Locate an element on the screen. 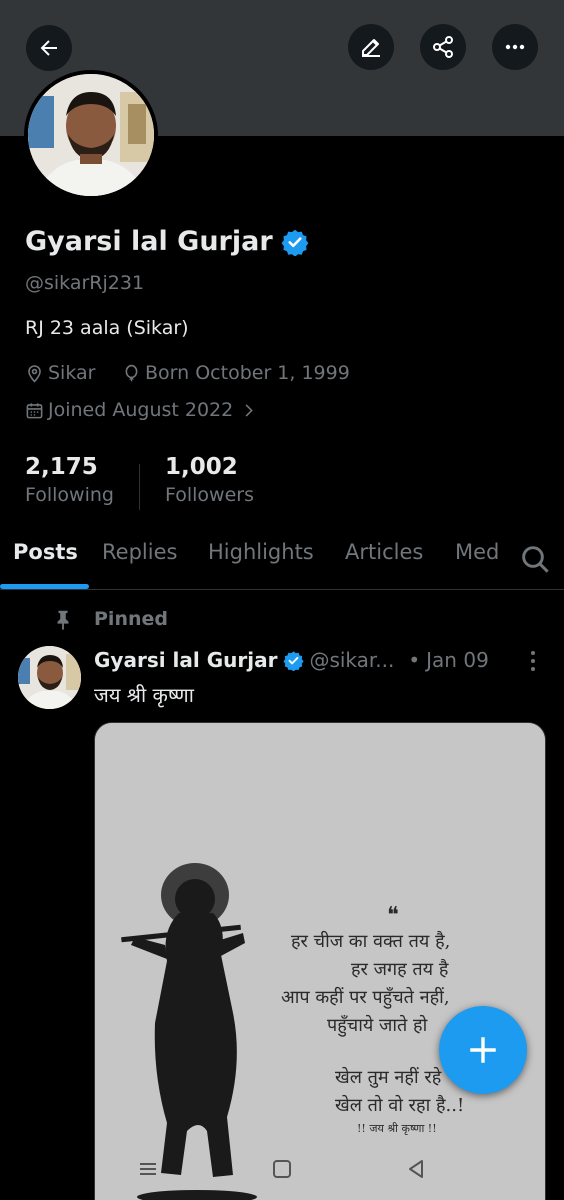 The height and width of the screenshot is (1200, 564). profile-birthday: Born October 1, 1999 is located at coordinates (236, 373).